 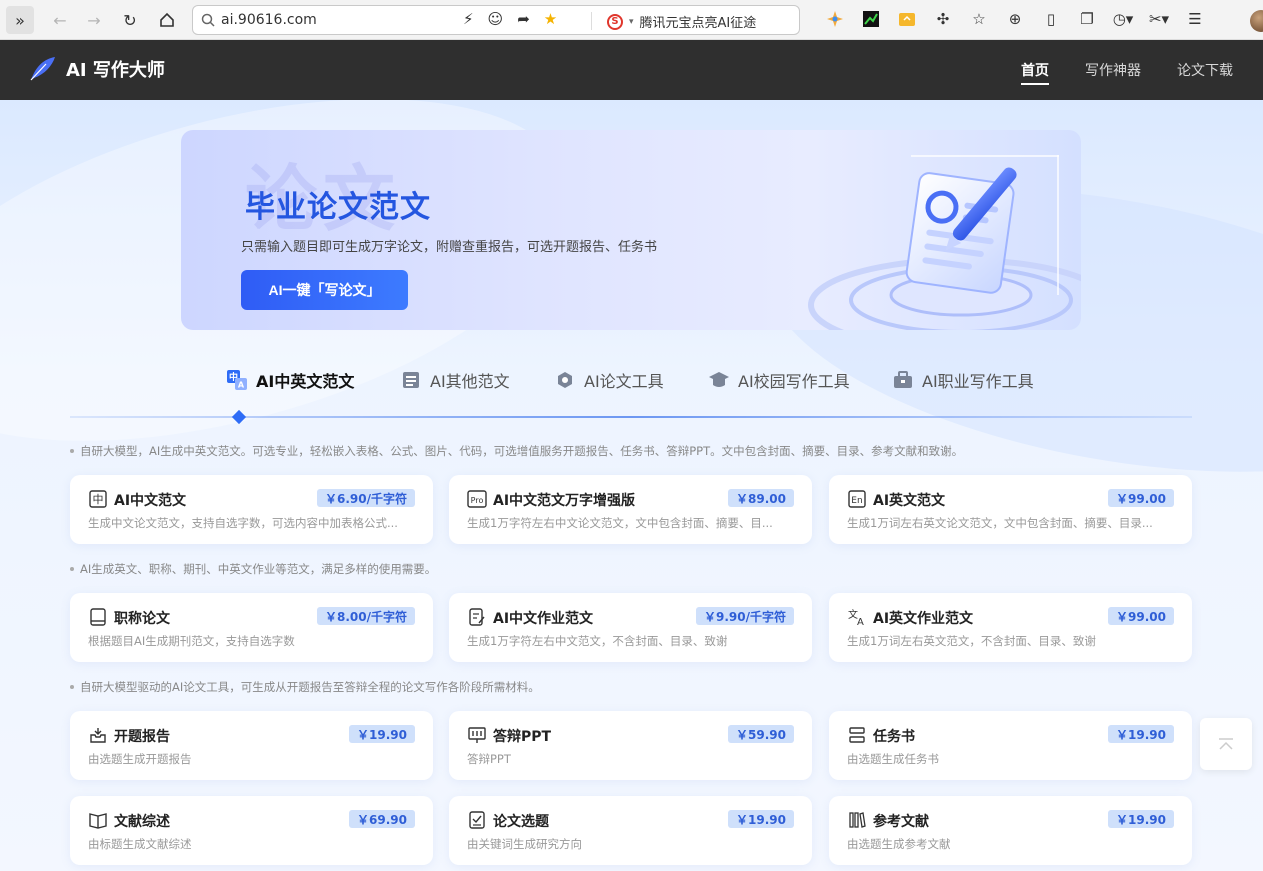 What do you see at coordinates (1010, 830) in the screenshot?
I see `product-card: 参考文献 ￥19.90 由选题生成参考文献` at bounding box center [1010, 830].